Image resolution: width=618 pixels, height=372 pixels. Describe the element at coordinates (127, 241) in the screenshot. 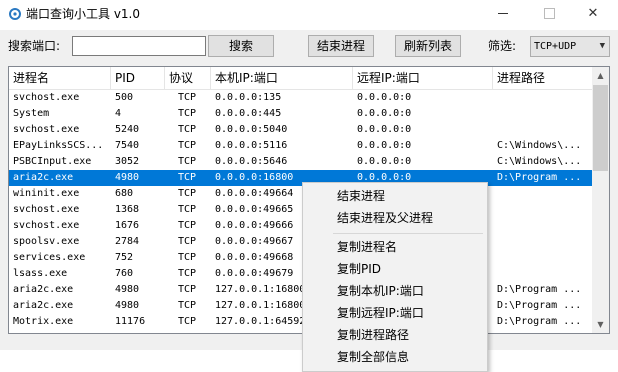

I see `cell-pid: 2784` at that location.